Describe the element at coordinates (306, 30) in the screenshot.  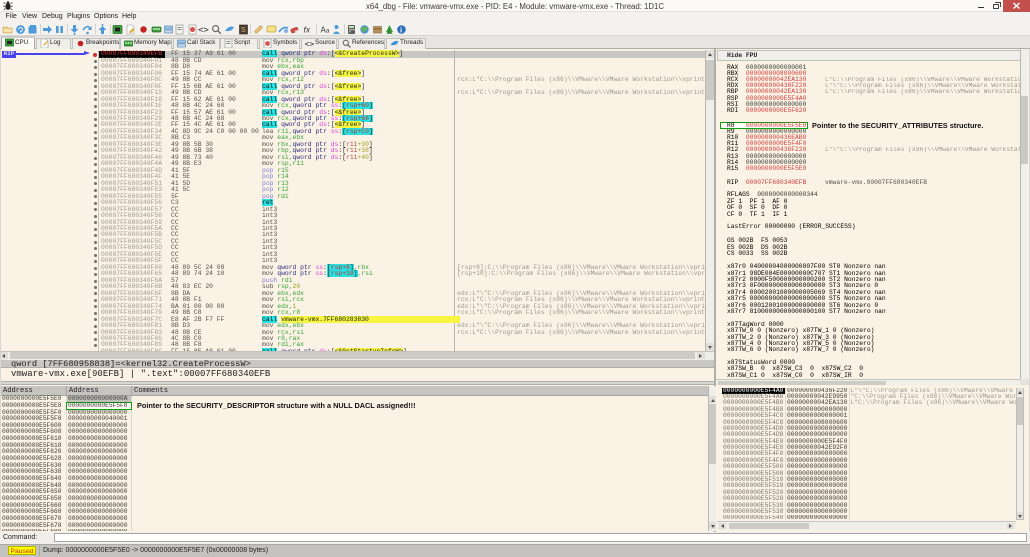
I see `svg-text: fx` at that location.